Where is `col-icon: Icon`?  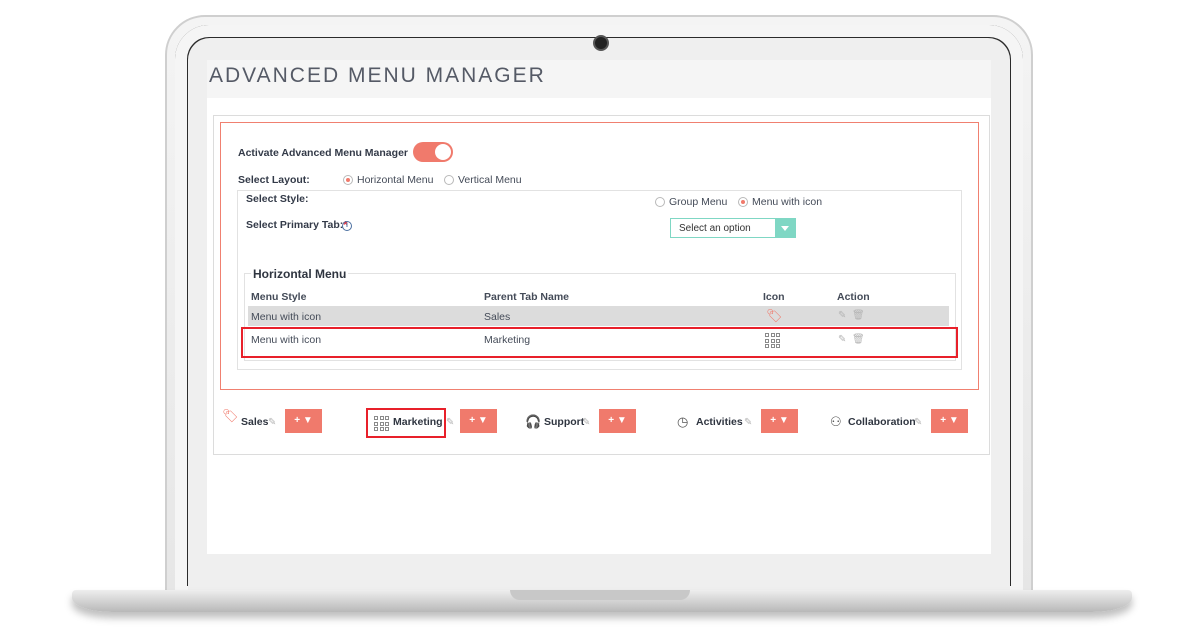
col-icon: Icon is located at coordinates (774, 297).